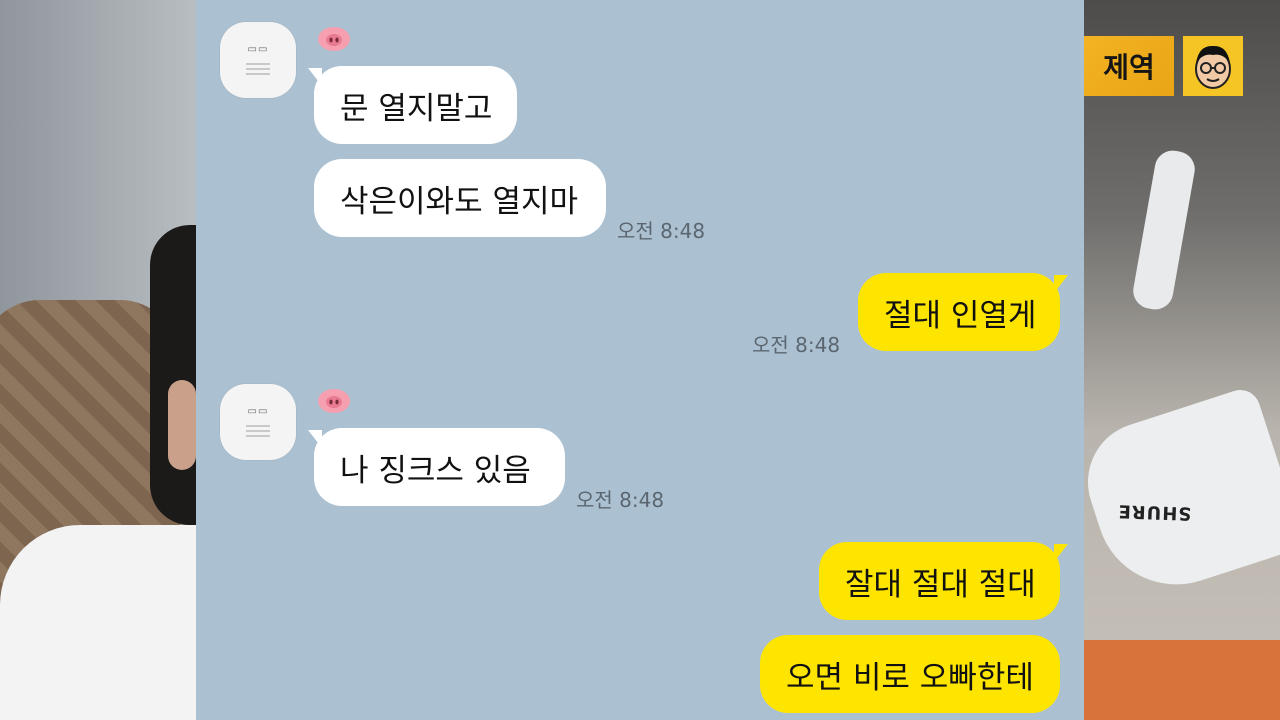 The image size is (1280, 720). Describe the element at coordinates (1213, 66) in the screenshot. I see `cartoon-face-icon` at that location.